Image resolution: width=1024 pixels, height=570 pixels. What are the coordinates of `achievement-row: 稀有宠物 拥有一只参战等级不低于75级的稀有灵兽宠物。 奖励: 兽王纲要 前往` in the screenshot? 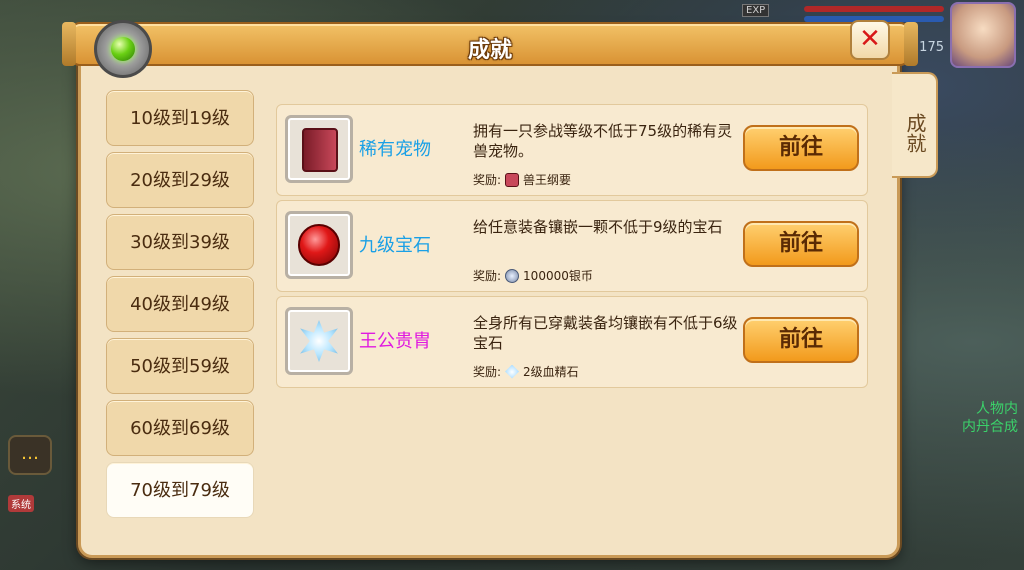 It's located at (572, 150).